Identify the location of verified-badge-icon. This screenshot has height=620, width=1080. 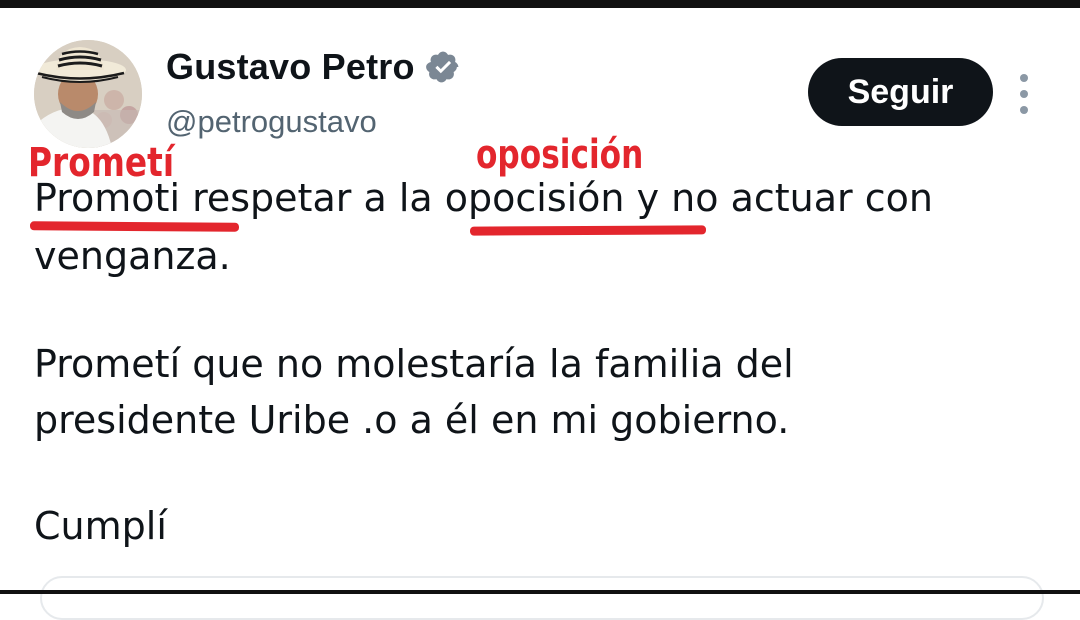
(443, 67).